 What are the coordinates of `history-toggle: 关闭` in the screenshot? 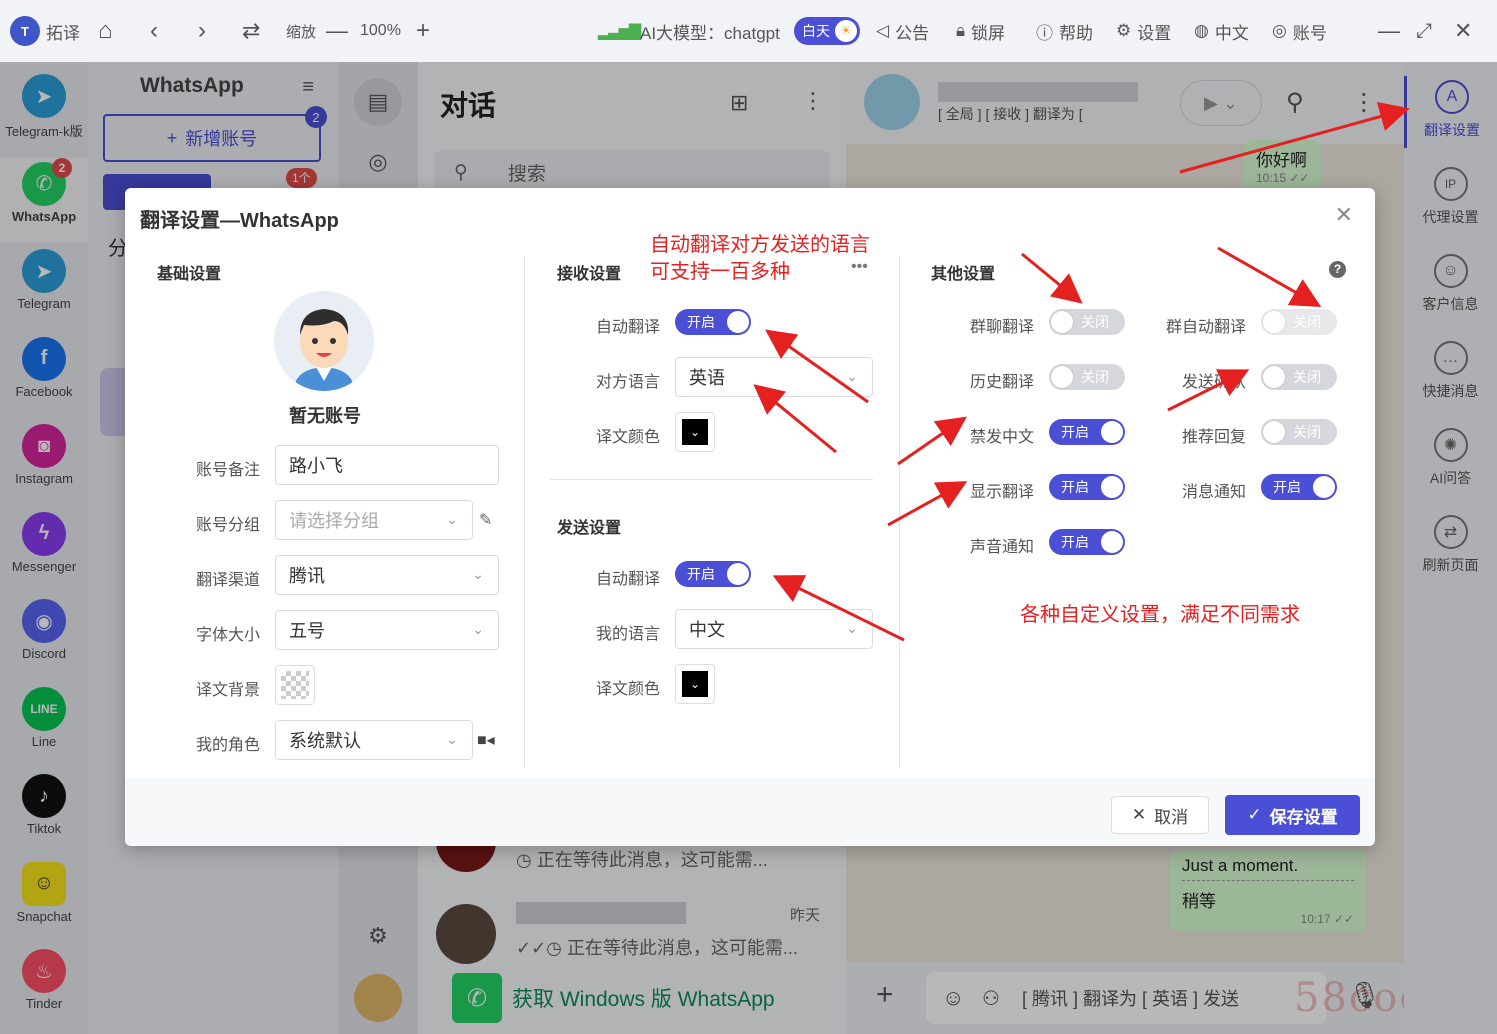 It's located at (1087, 377).